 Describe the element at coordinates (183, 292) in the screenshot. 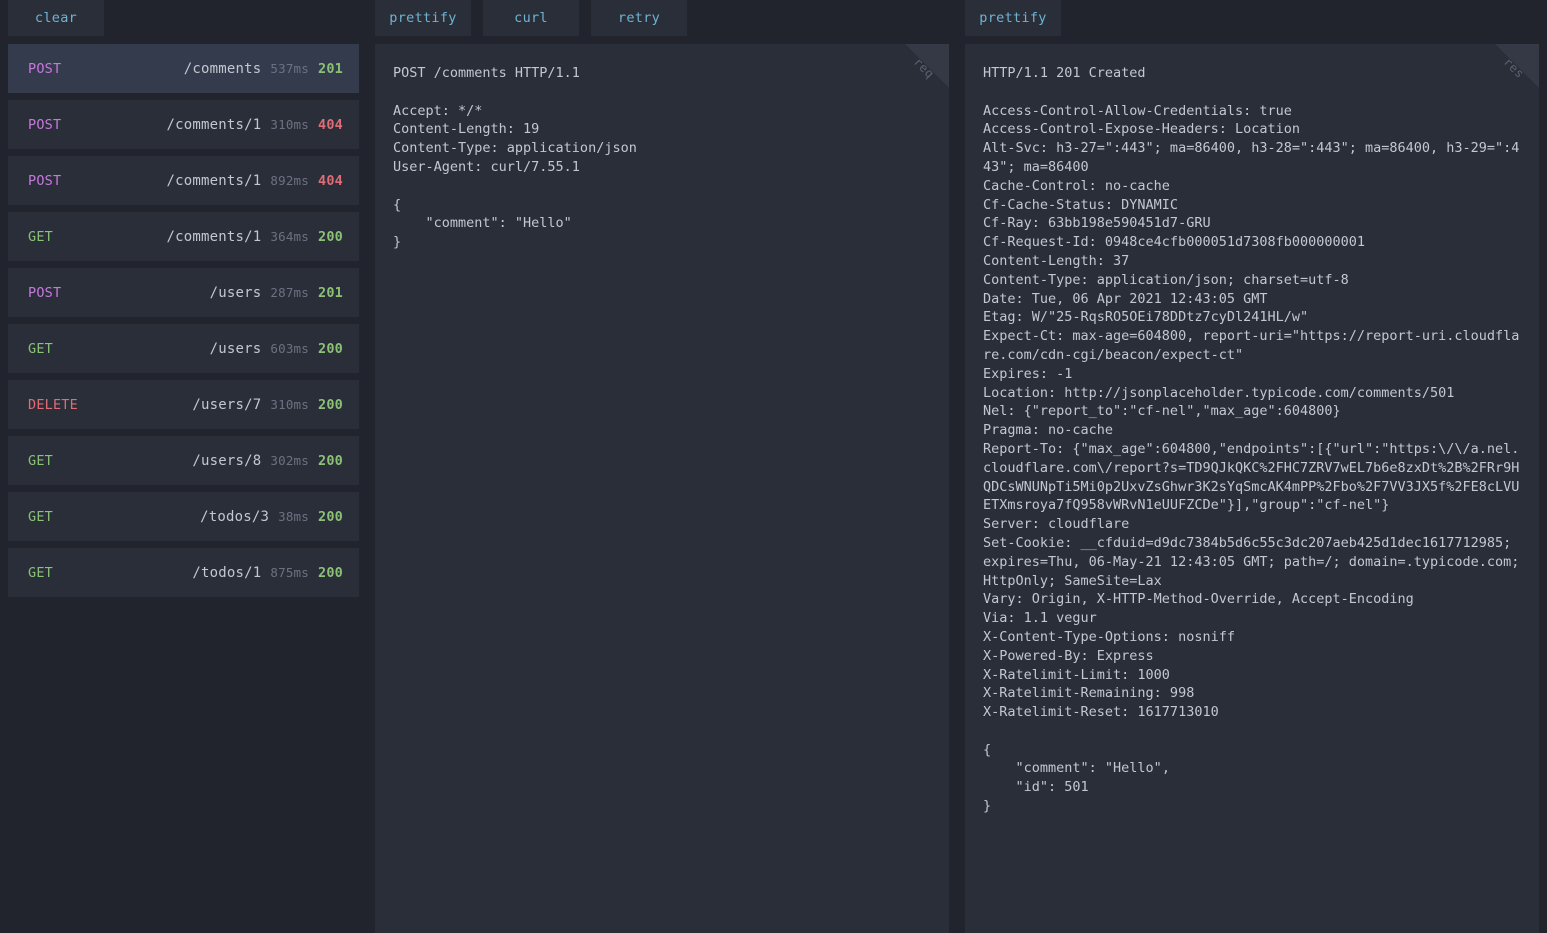

I see `request-list-item: POST/users 287ms 201` at that location.